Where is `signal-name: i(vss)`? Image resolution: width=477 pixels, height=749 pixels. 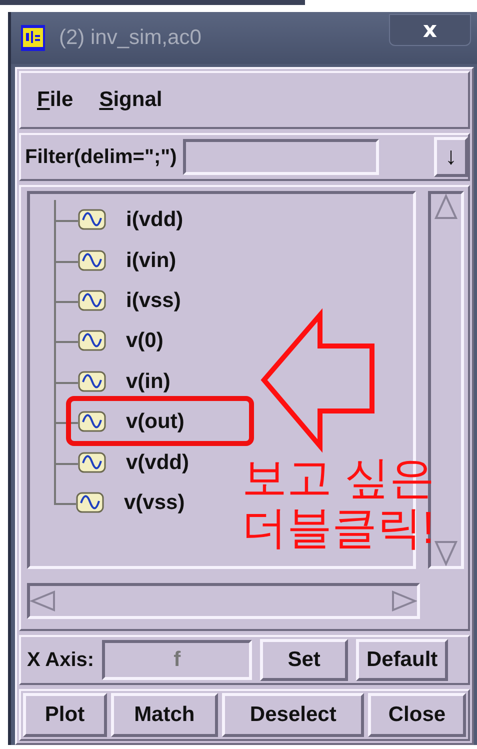 signal-name: i(vss) is located at coordinates (153, 300).